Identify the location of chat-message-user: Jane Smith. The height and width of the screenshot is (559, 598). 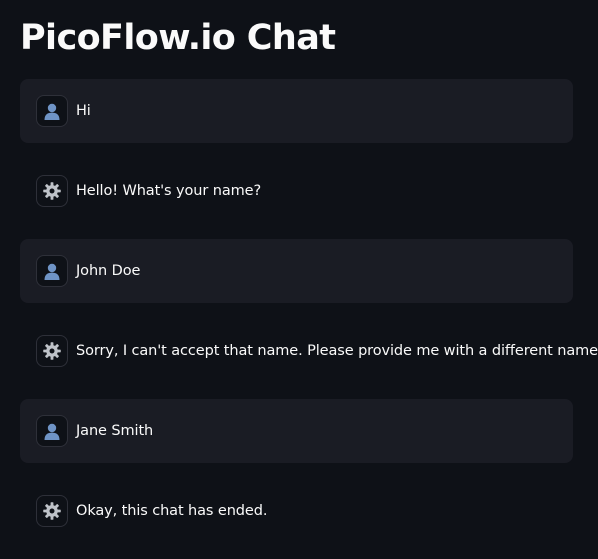
(296, 431).